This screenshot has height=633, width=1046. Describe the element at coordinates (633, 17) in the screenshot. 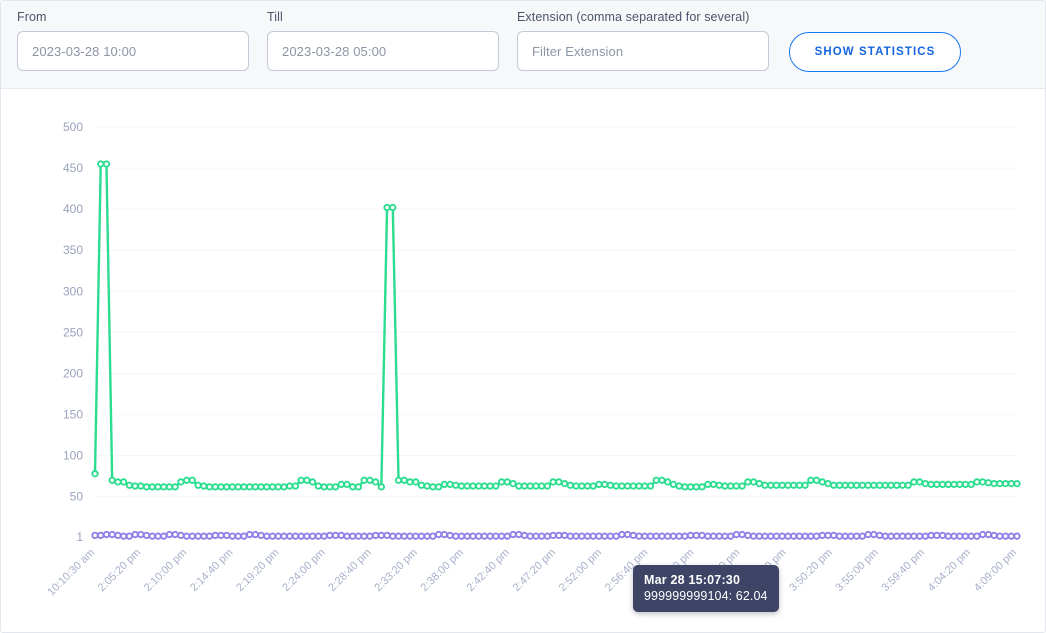

I see `extension-label: Extension (comma separated for several)` at that location.